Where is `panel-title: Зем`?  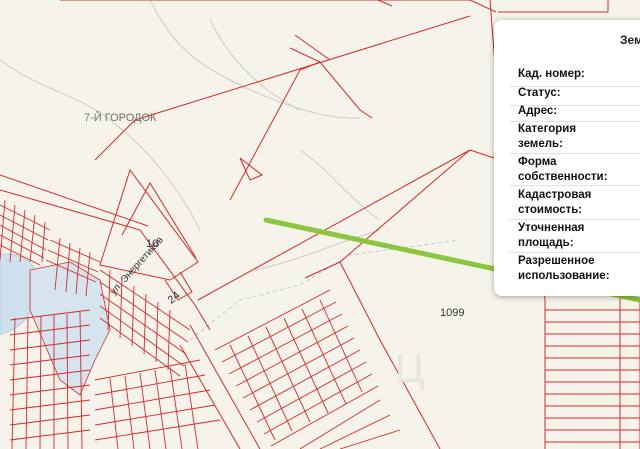 panel-title: Зем is located at coordinates (630, 40).